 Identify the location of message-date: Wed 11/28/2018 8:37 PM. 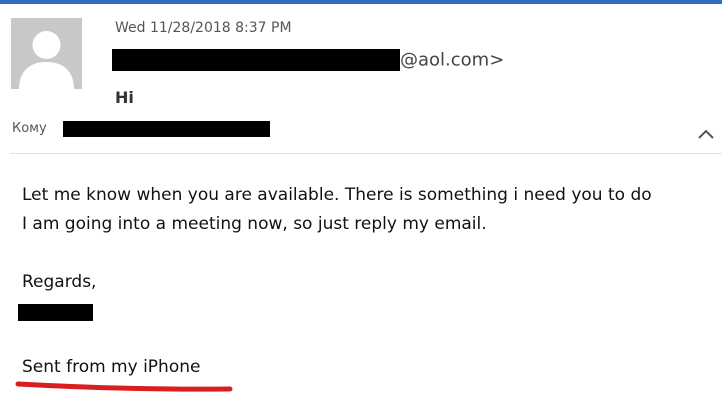
(203, 28).